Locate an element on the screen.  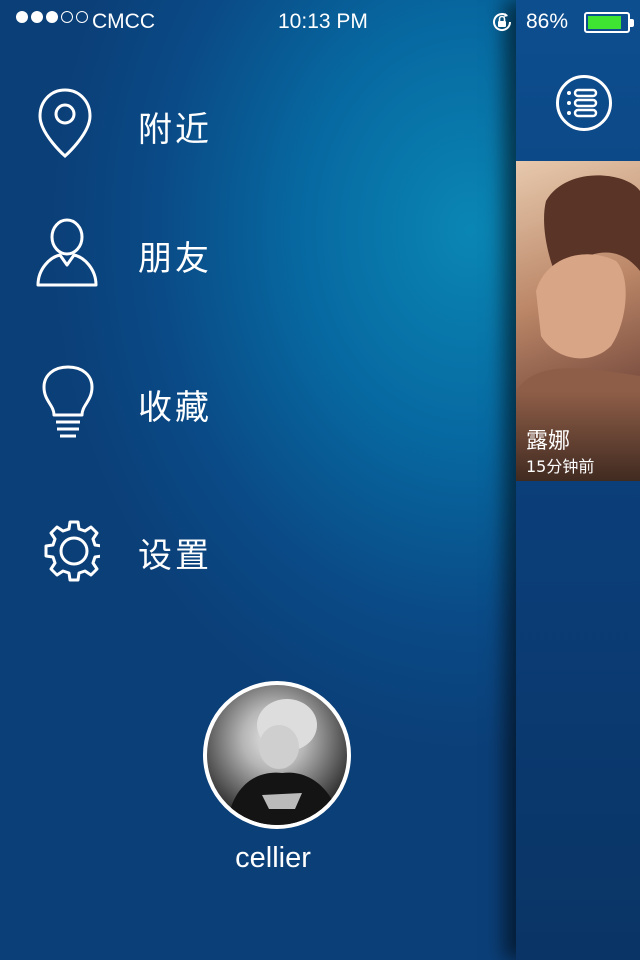
card-time: 15分钟前 is located at coordinates (560, 466).